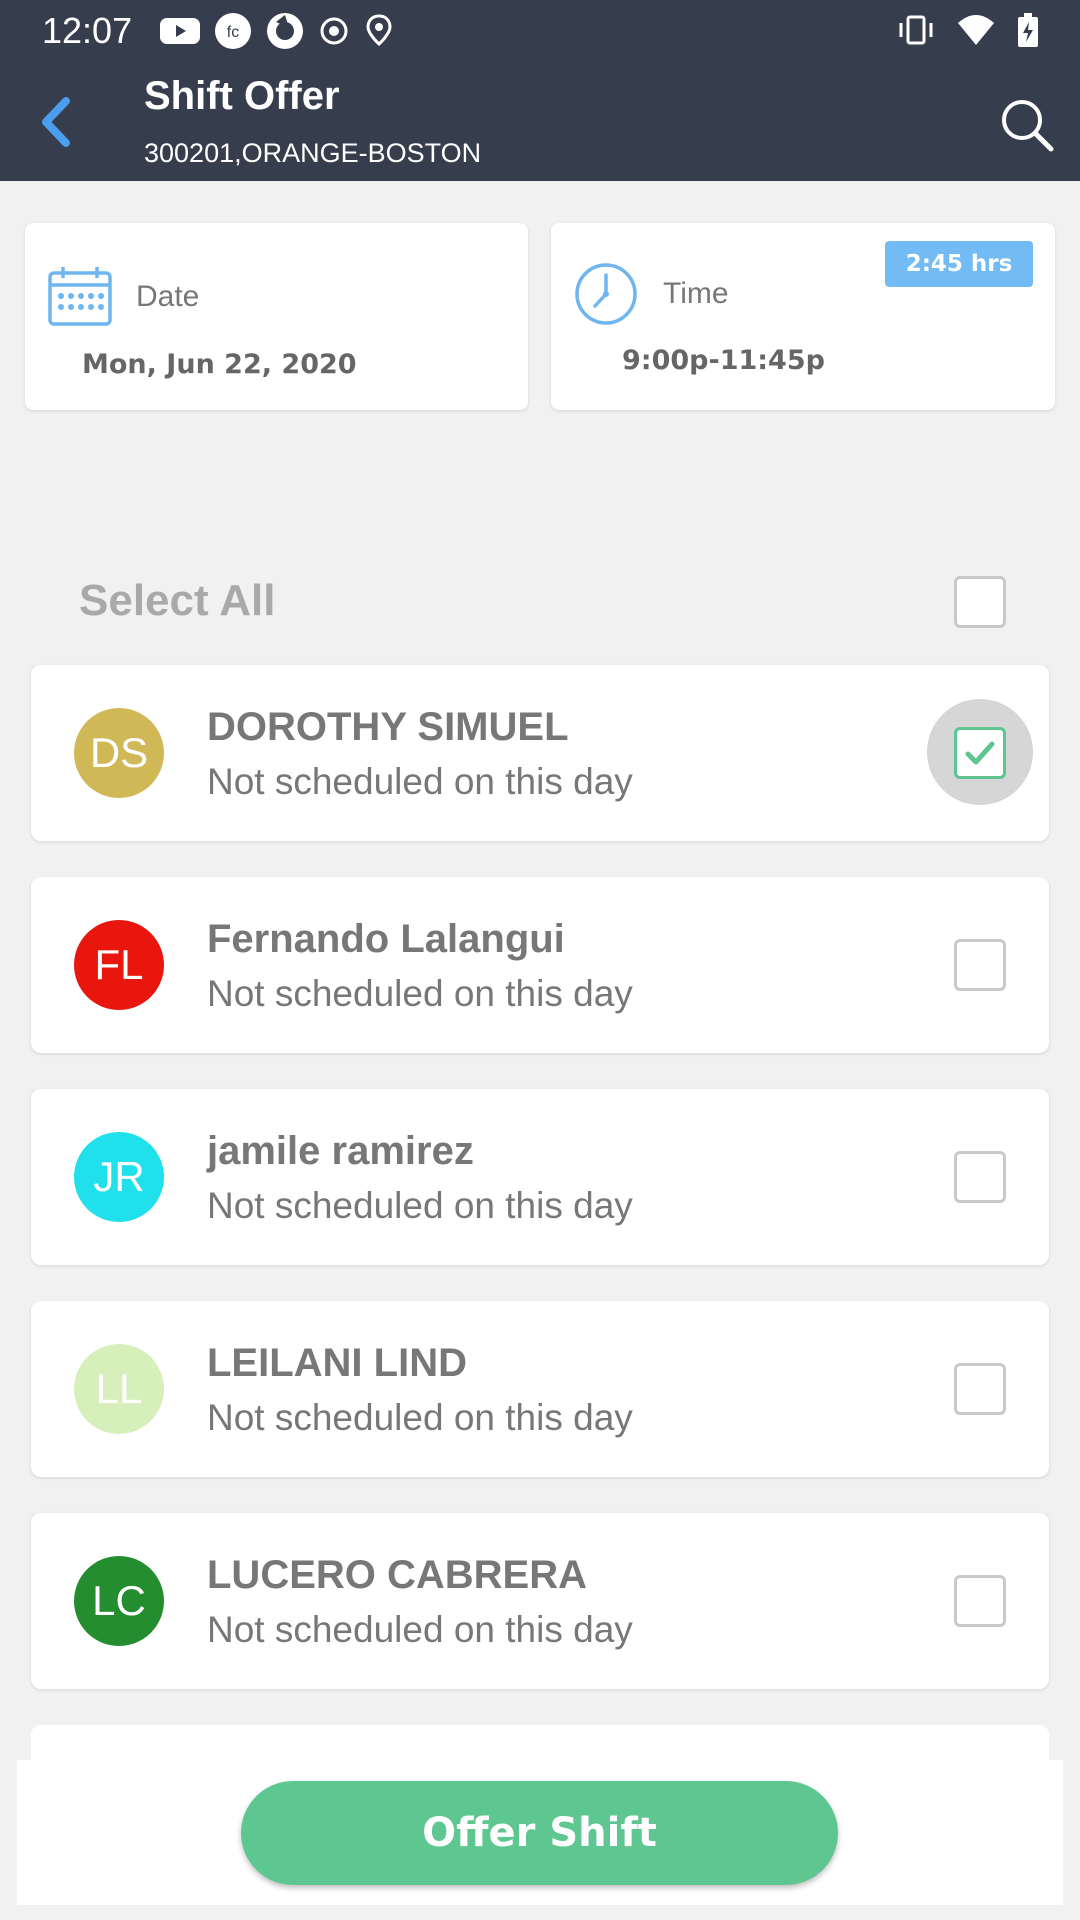  Describe the element at coordinates (696, 293) in the screenshot. I see `time-label: Time` at that location.